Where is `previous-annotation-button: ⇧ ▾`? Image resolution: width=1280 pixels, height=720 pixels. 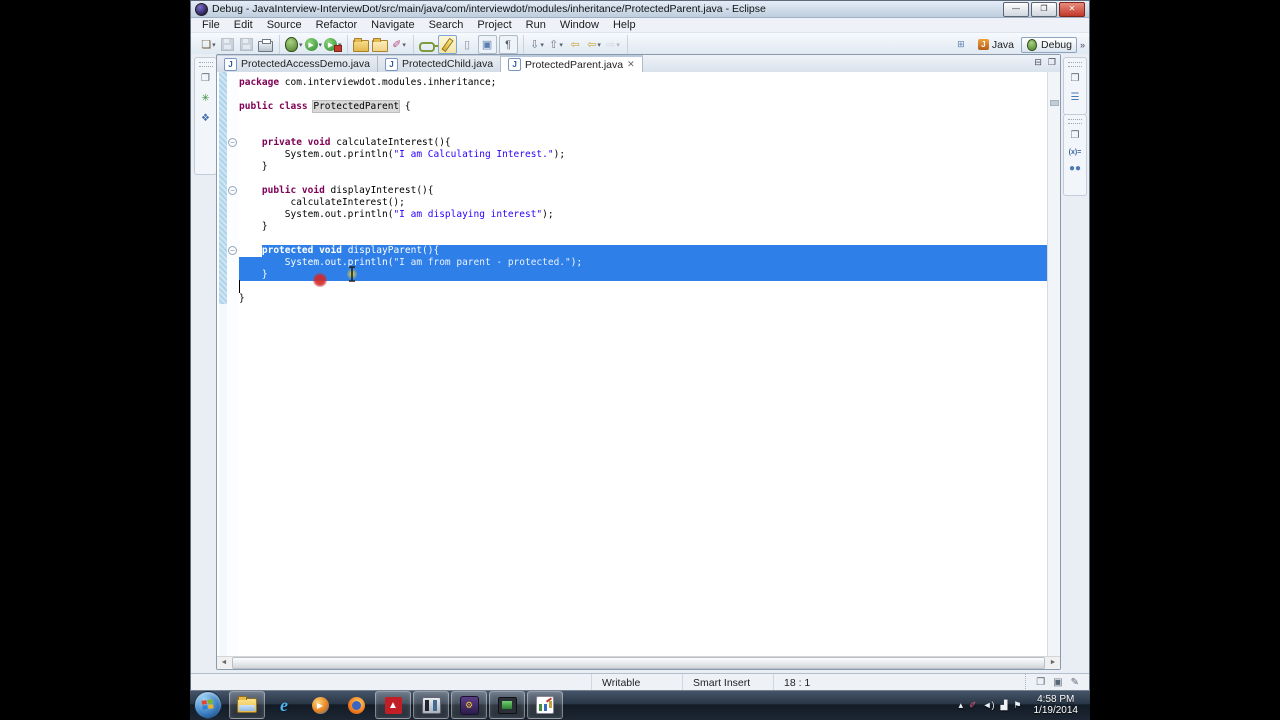 previous-annotation-button: ⇧ ▾ is located at coordinates (556, 44).